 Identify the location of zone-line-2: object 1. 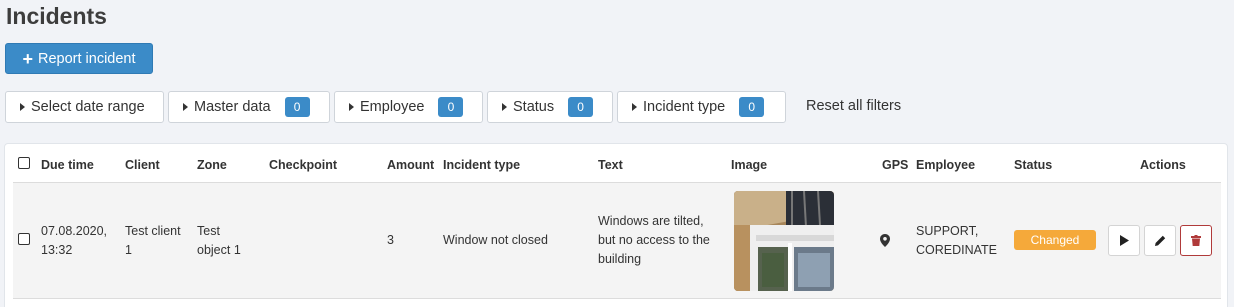
(219, 250).